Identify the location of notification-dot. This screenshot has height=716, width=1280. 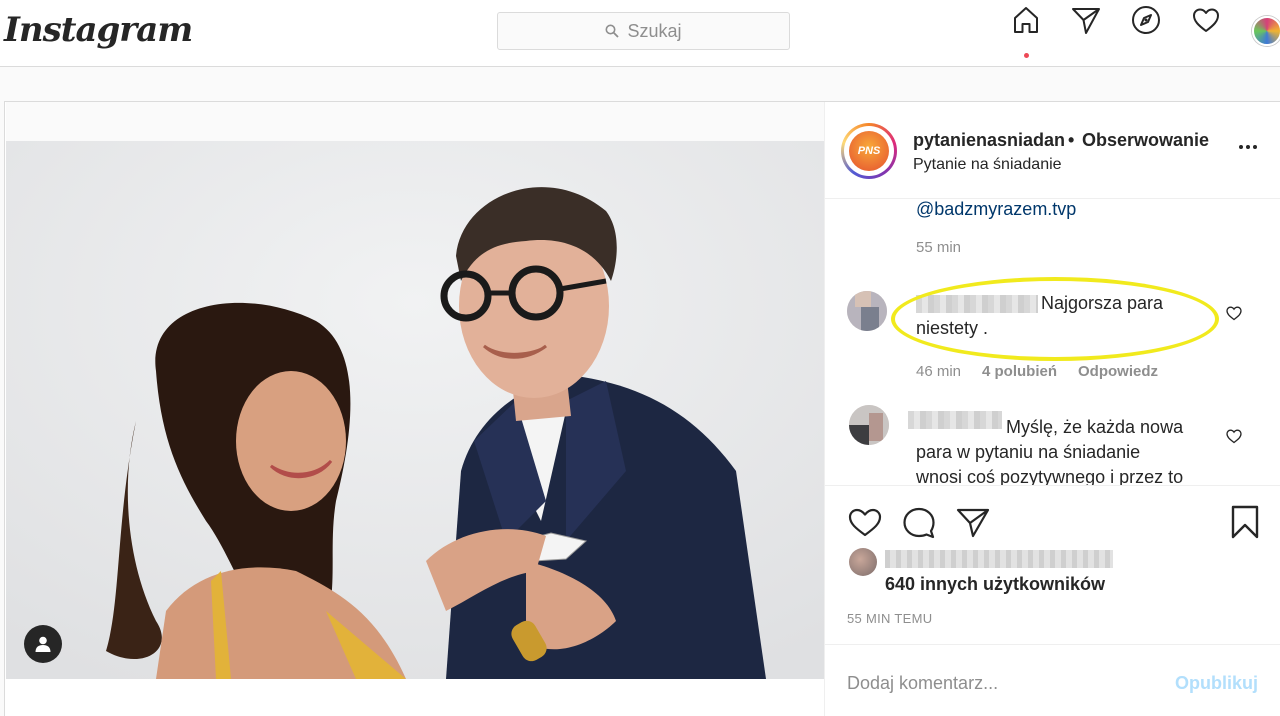
(1026, 55).